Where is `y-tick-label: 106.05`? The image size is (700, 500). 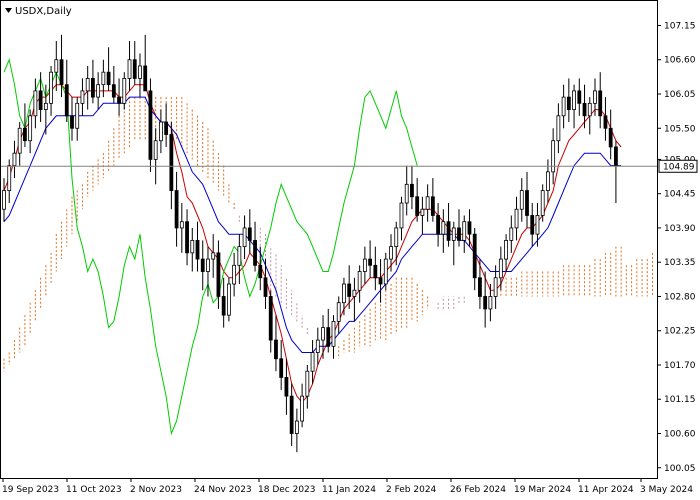 y-tick-label: 106.05 is located at coordinates (680, 95).